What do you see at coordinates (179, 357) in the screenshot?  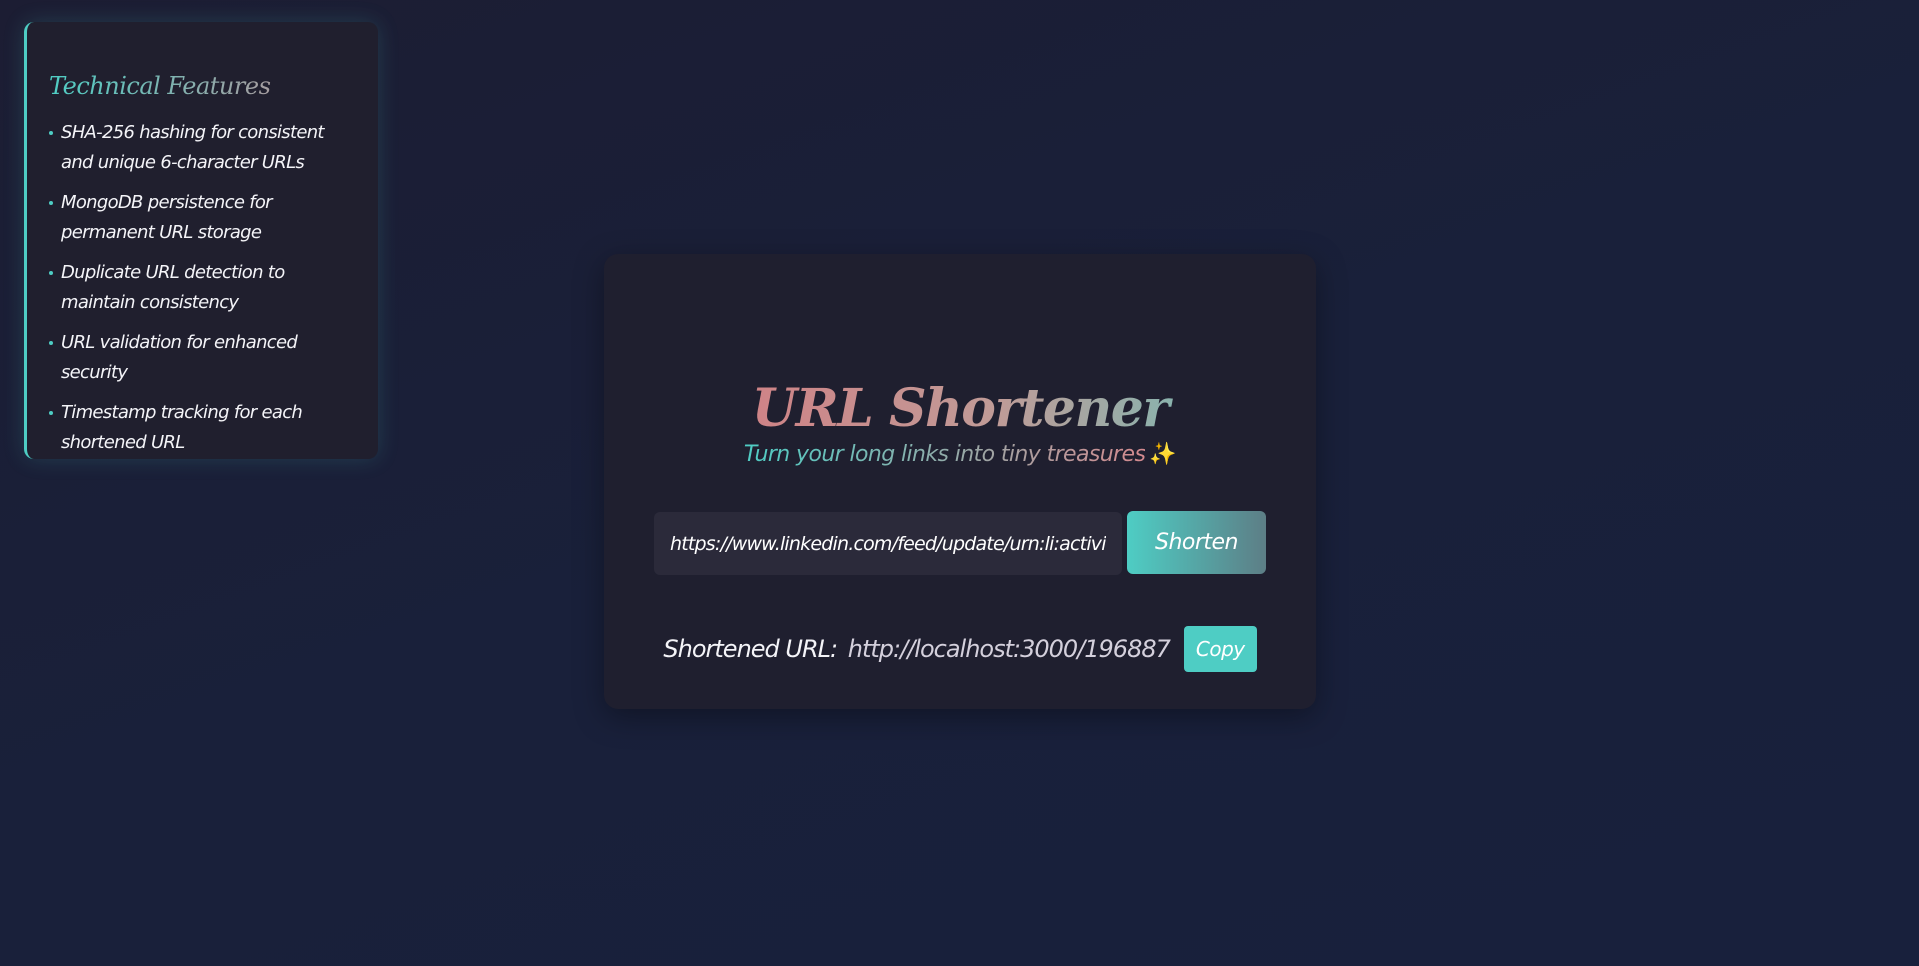 I see `feature-text: URL validation for enhanced security` at bounding box center [179, 357].